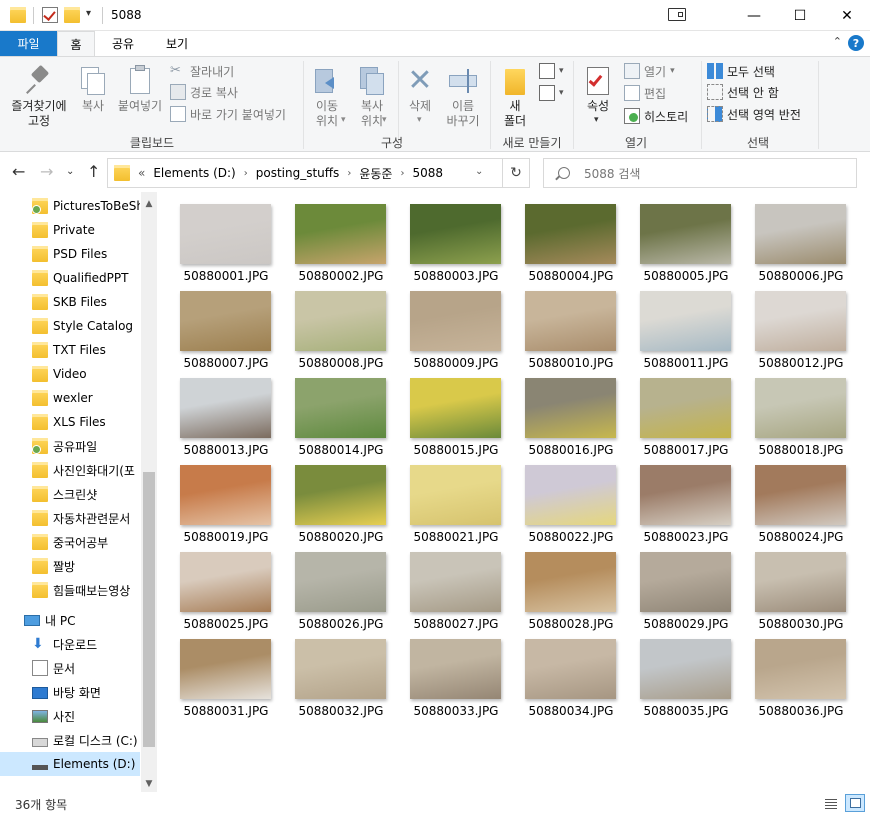 The height and width of the screenshot is (816, 870). What do you see at coordinates (419, 120) in the screenshot?
I see `delete-dropdown: ▾` at bounding box center [419, 120].